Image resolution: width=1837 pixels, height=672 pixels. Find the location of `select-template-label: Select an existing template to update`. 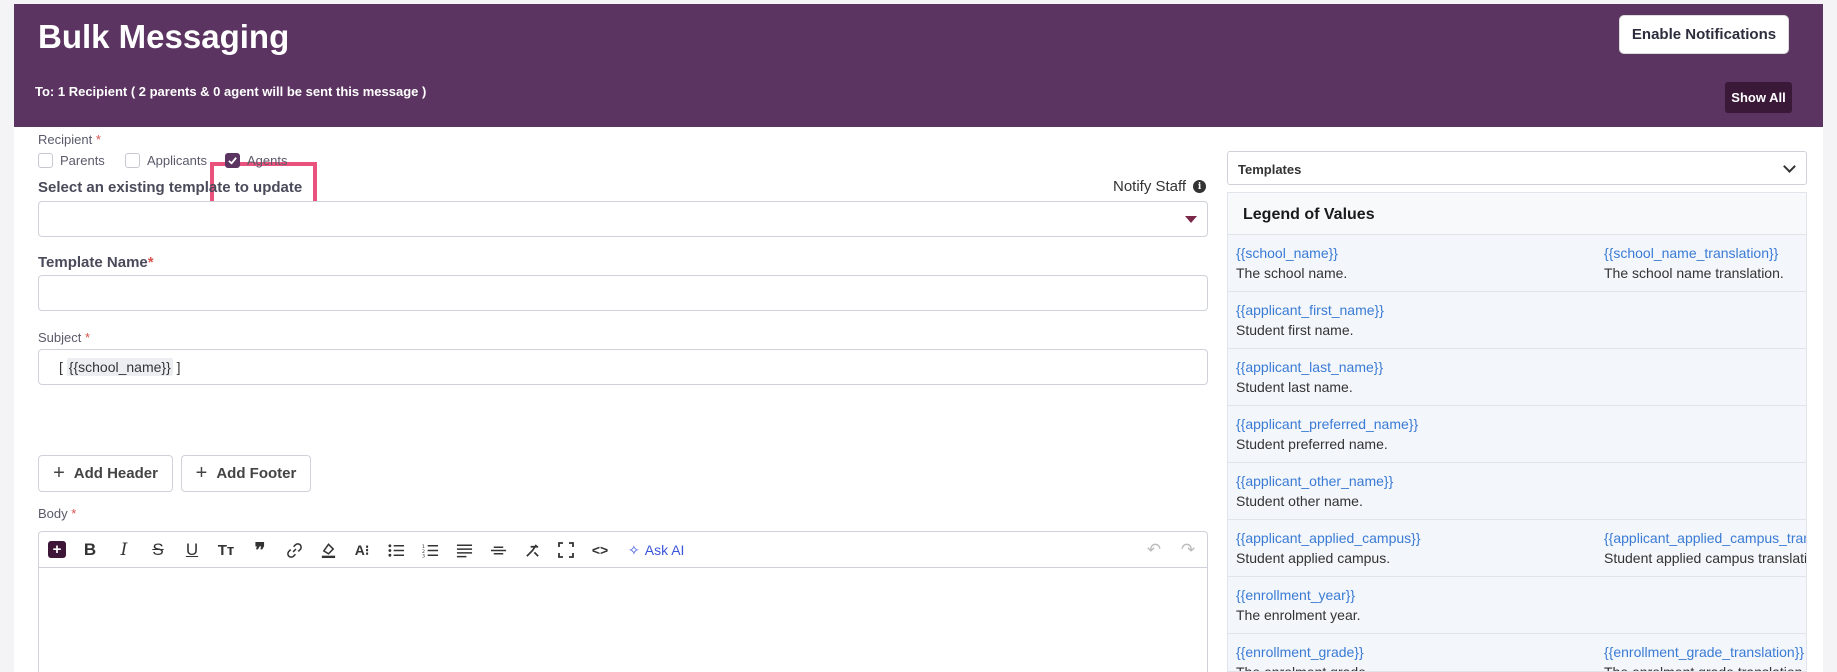

select-template-label: Select an existing template to update is located at coordinates (170, 187).